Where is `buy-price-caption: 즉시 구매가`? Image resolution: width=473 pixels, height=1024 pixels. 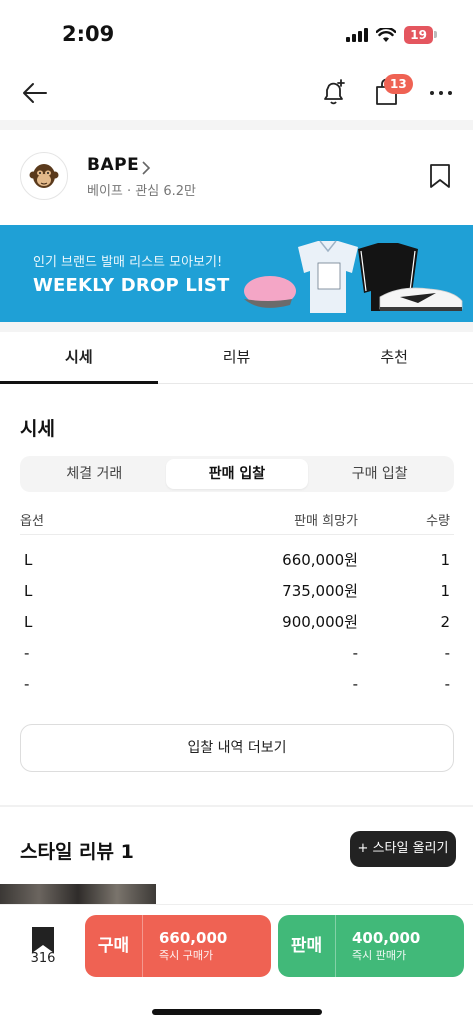
buy-price-caption: 즉시 구매가 is located at coordinates (186, 955).